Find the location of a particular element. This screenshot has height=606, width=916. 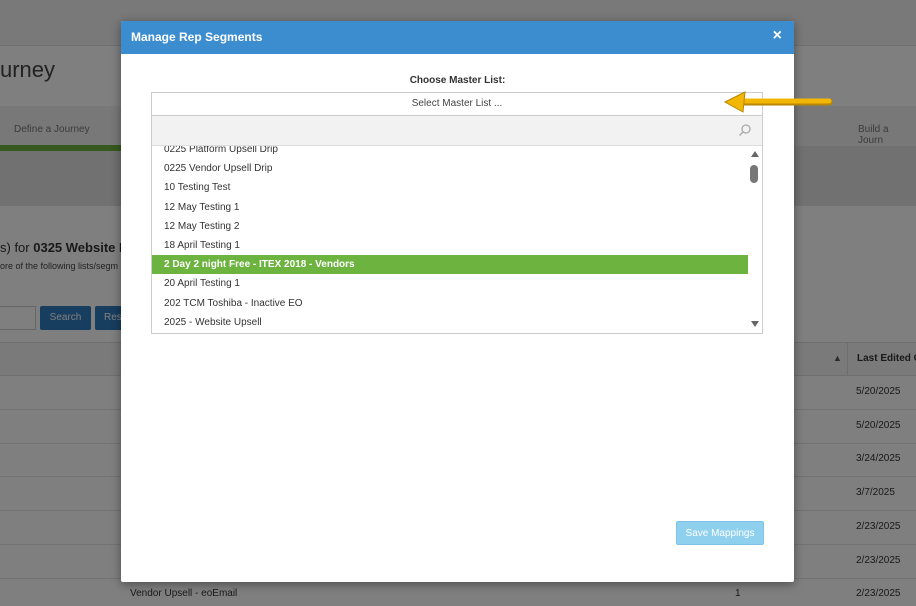

dropdown-option: 12 May Testing 1 is located at coordinates (450, 207).